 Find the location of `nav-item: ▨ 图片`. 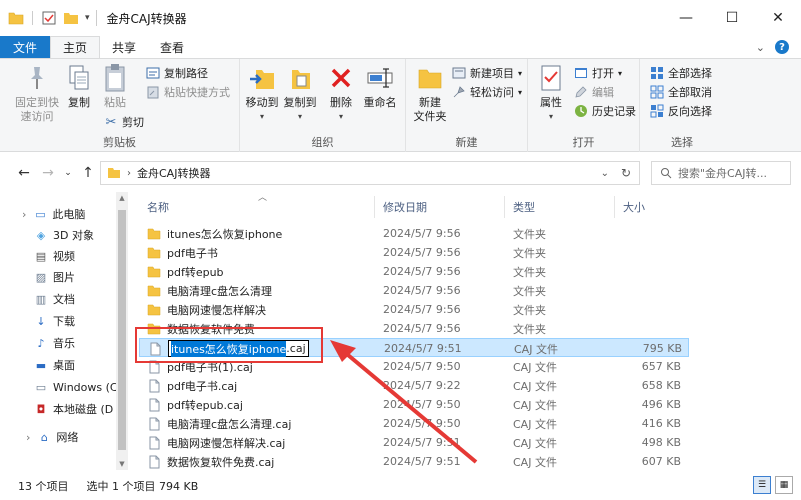

nav-item: ▨ 图片 is located at coordinates (54, 277).